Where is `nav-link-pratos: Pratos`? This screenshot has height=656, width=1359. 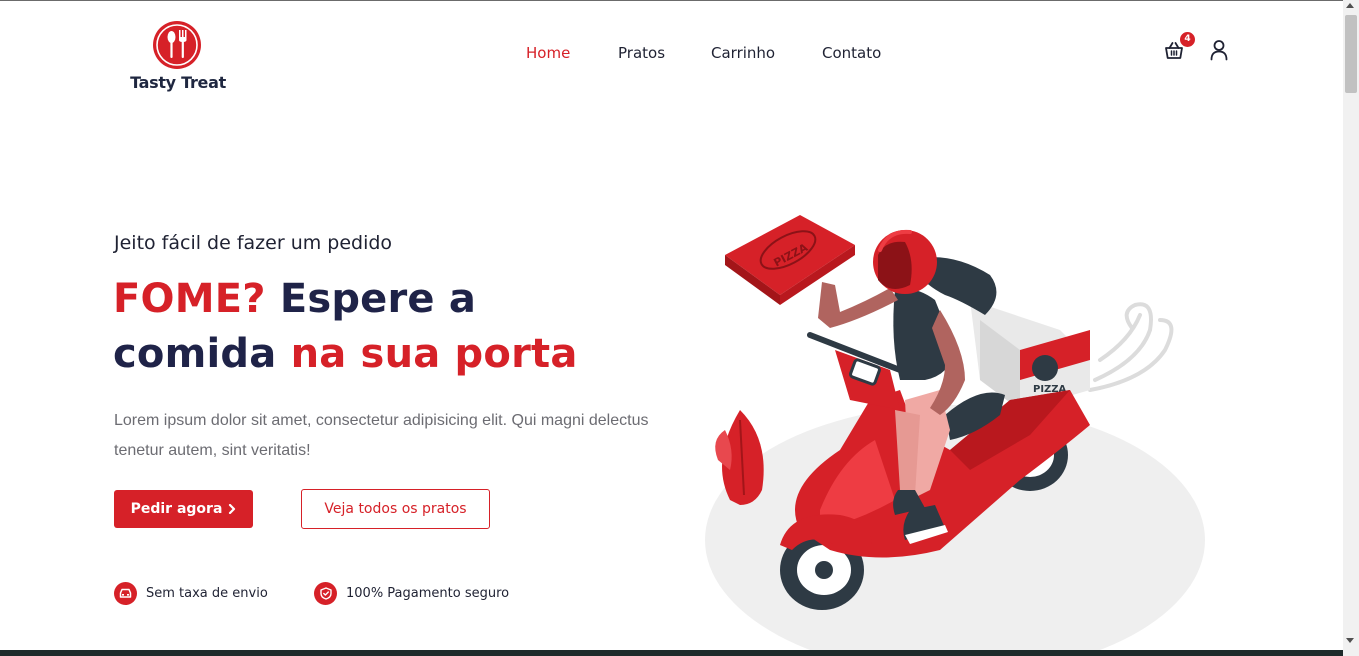 nav-link-pratos: Pratos is located at coordinates (641, 53).